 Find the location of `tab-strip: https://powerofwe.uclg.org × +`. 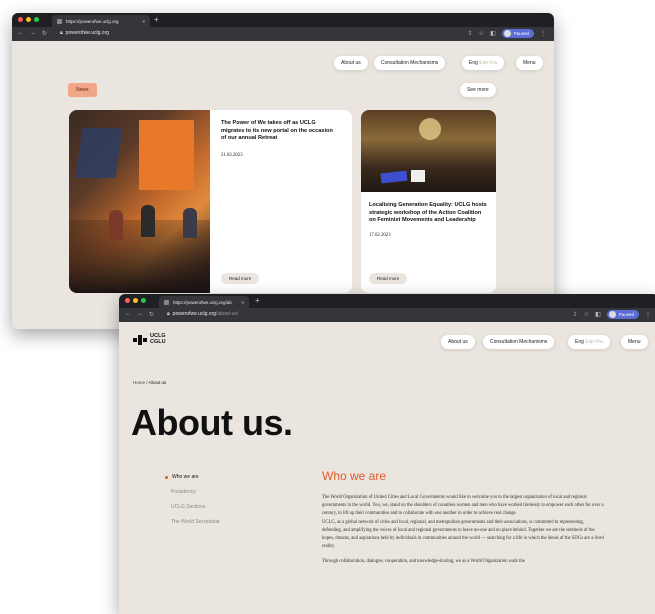

tab-strip: https://powerofwe.uclg.org × + is located at coordinates (283, 20).